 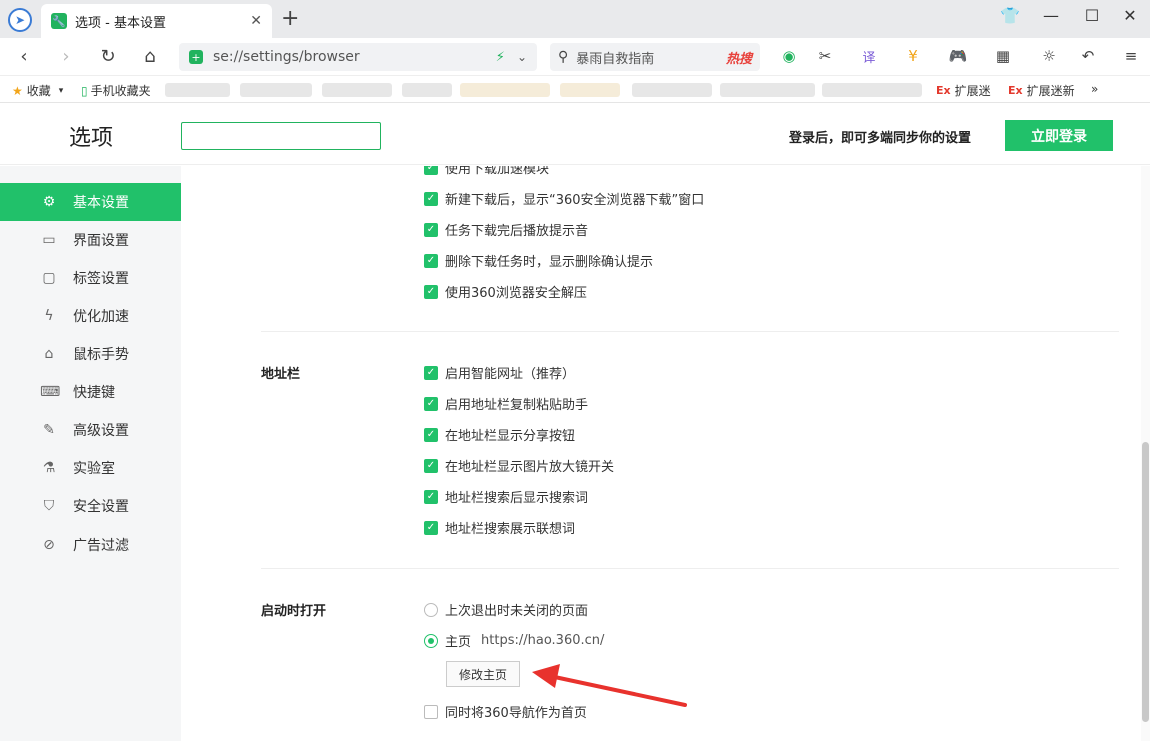 I want to click on checkbox-row: ✓ 删除下载任务时，显示删除确认提示, so click(x=538, y=260).